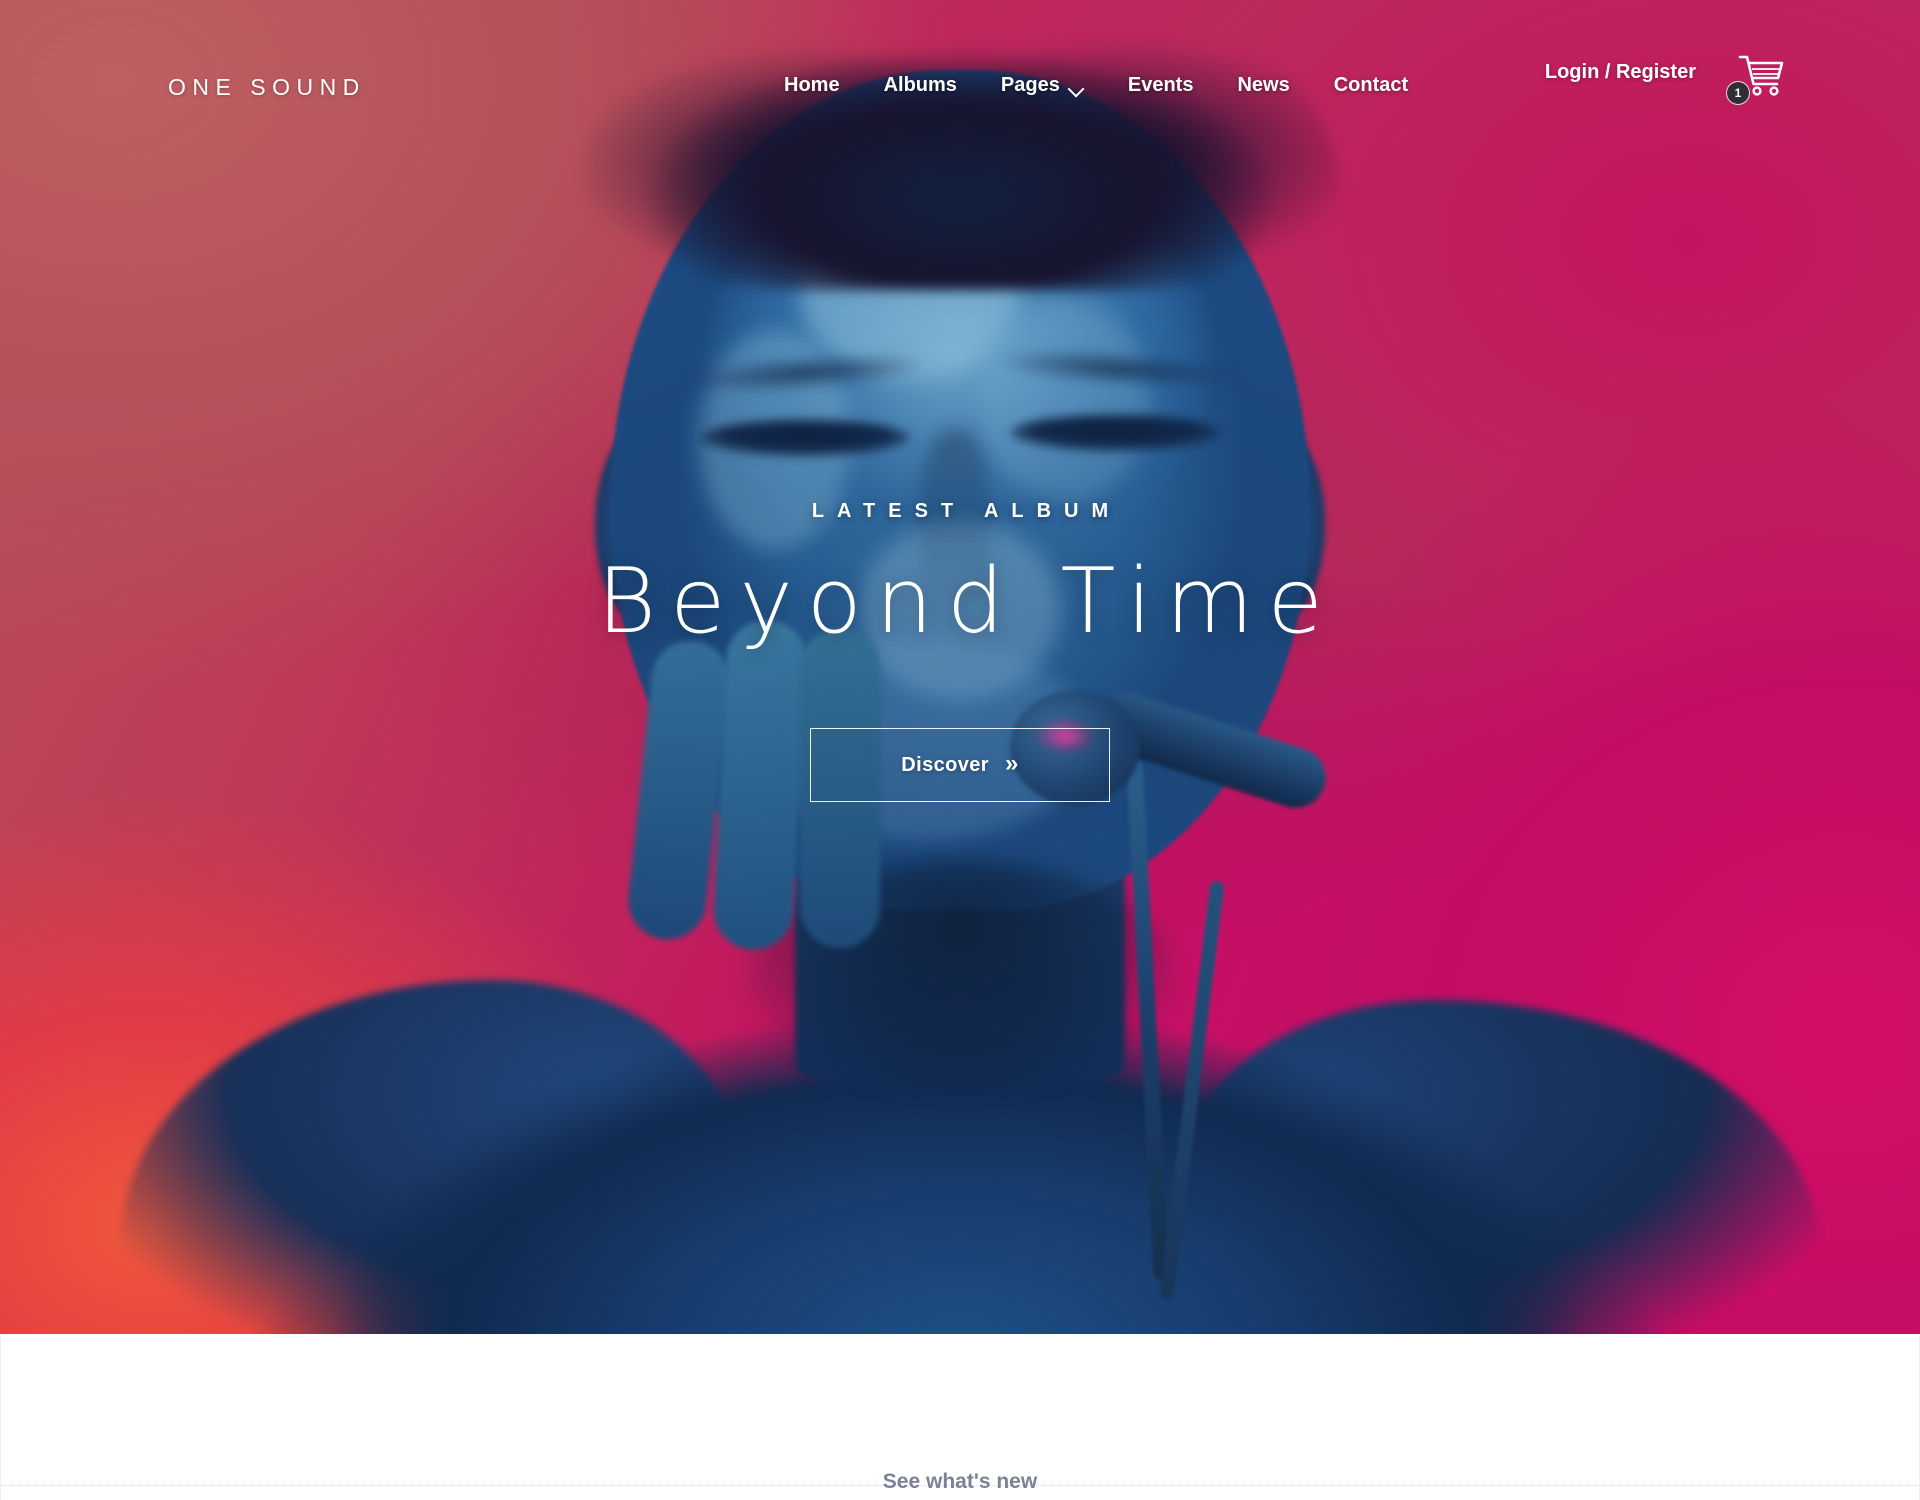 This screenshot has width=1920, height=1500. What do you see at coordinates (267, 87) in the screenshot?
I see `site-logo: ONE SOUND` at bounding box center [267, 87].